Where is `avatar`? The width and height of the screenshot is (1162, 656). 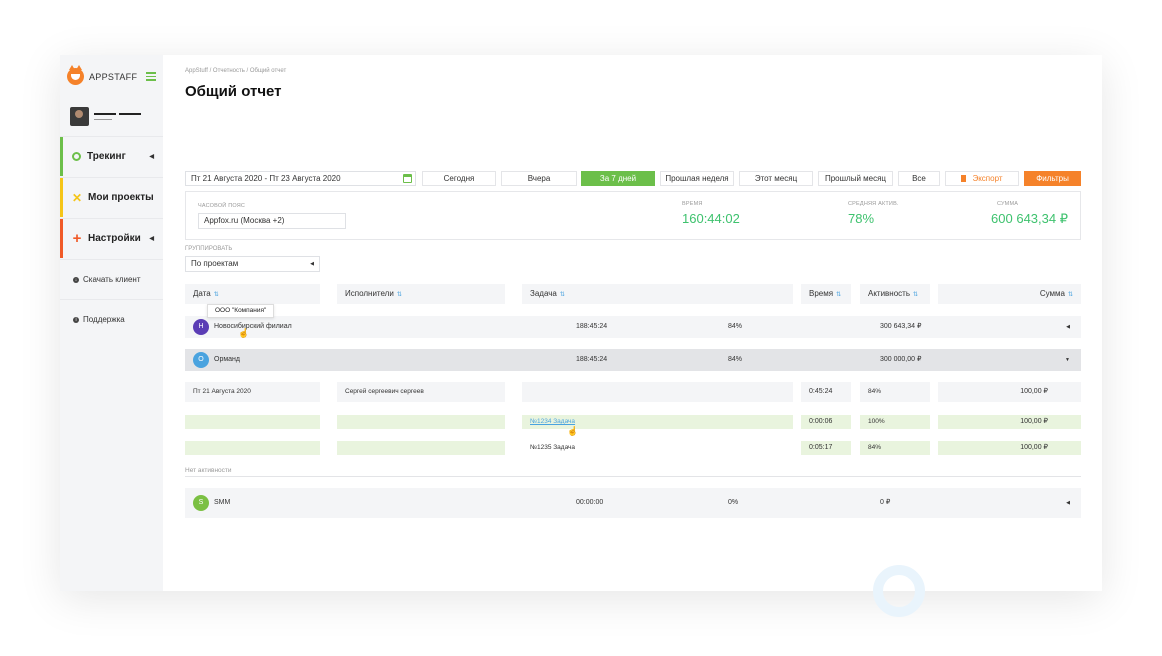
avatar is located at coordinates (79, 116).